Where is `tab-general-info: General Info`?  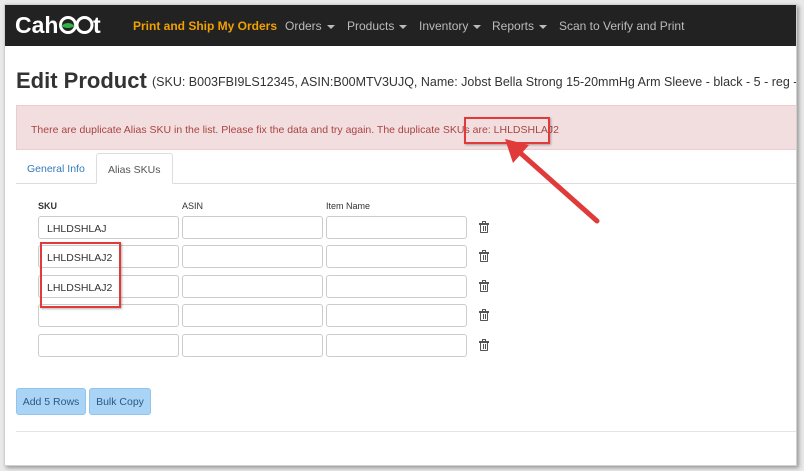 tab-general-info: General Info is located at coordinates (56, 168).